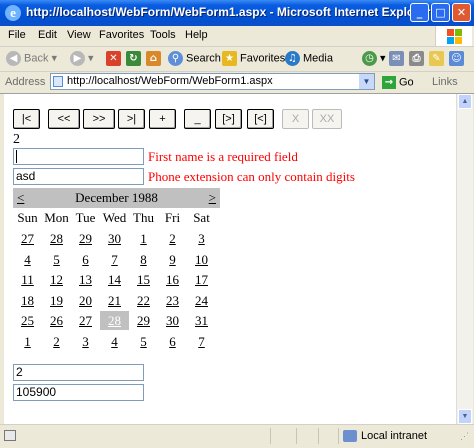 Image resolution: width=474 pixels, height=448 pixels. Describe the element at coordinates (295, 119) in the screenshot. I see `delete-button: X` at that location.